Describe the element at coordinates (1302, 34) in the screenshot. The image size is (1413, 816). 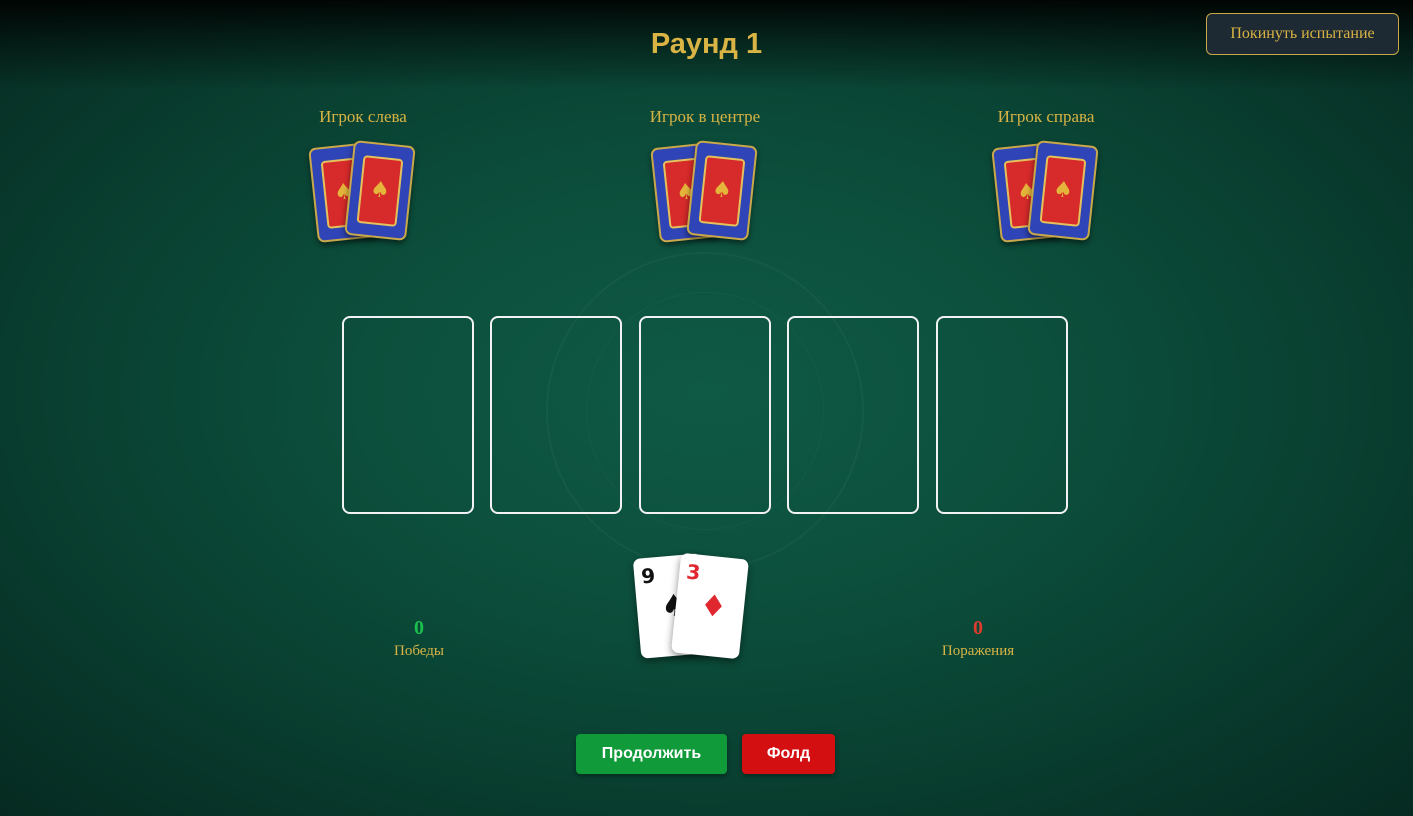
I see `exit-challenge-button: Покинуть испытание` at that location.